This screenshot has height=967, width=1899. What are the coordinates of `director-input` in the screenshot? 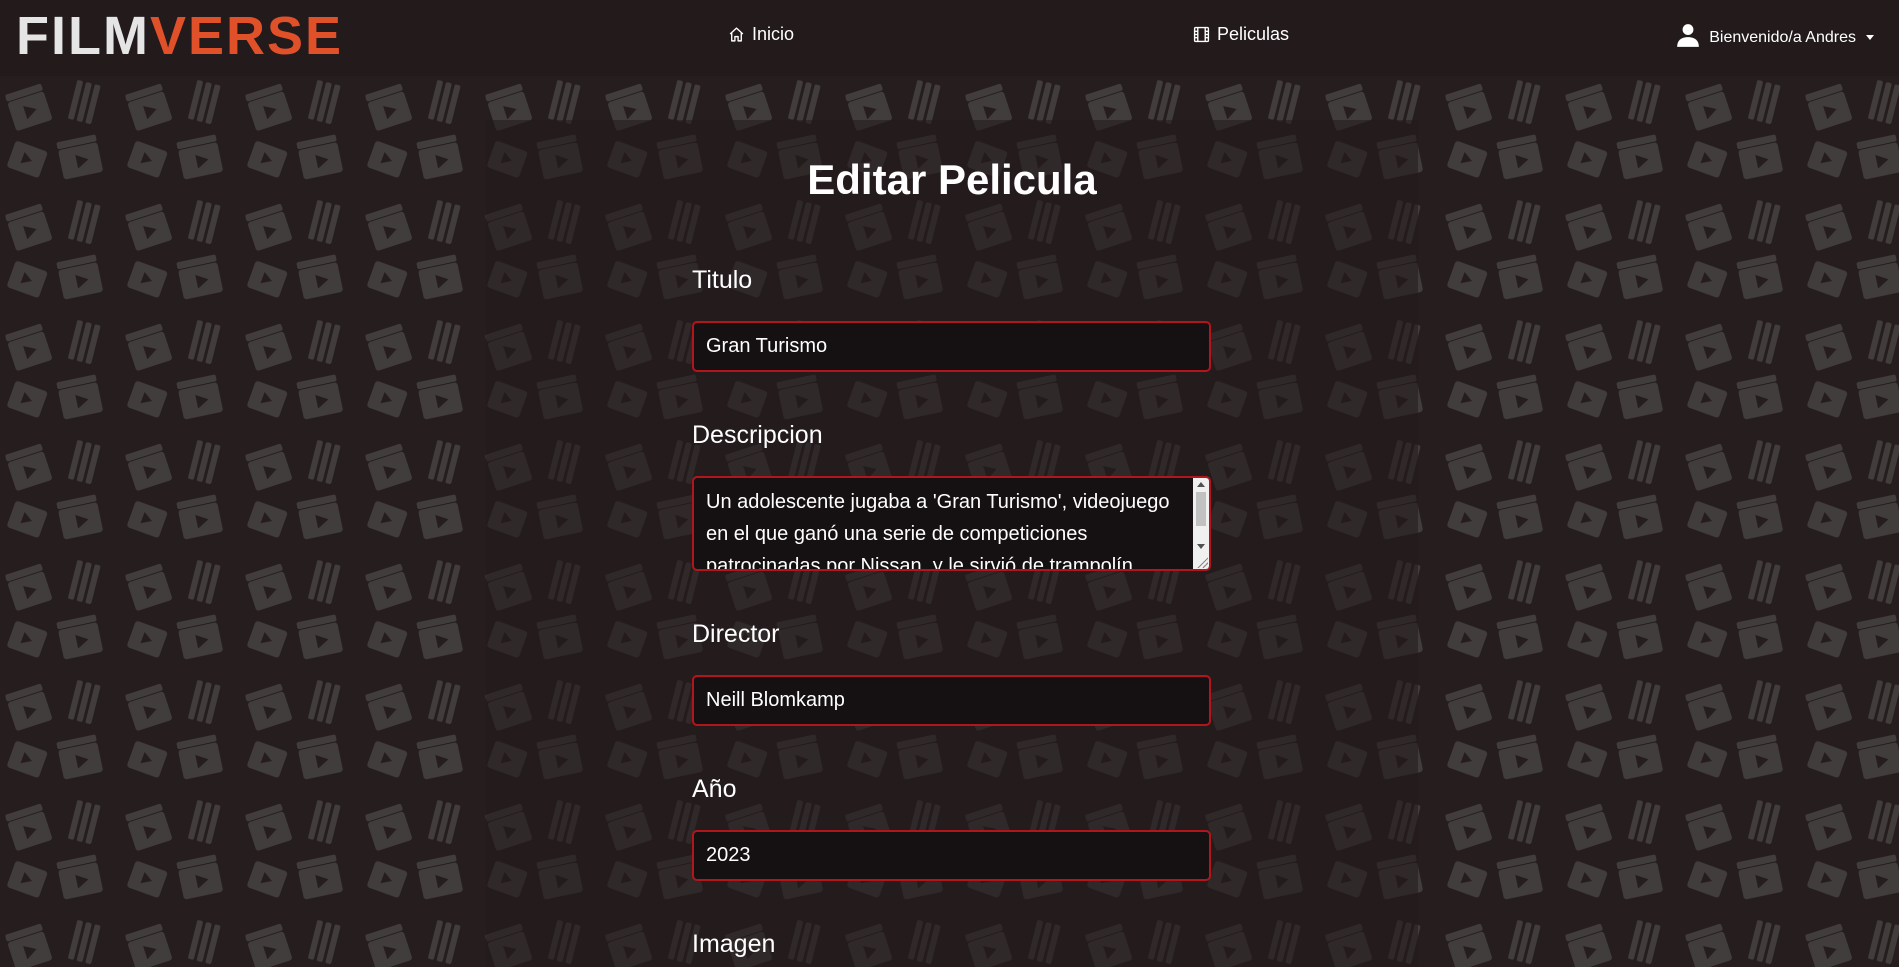 It's located at (951, 700).